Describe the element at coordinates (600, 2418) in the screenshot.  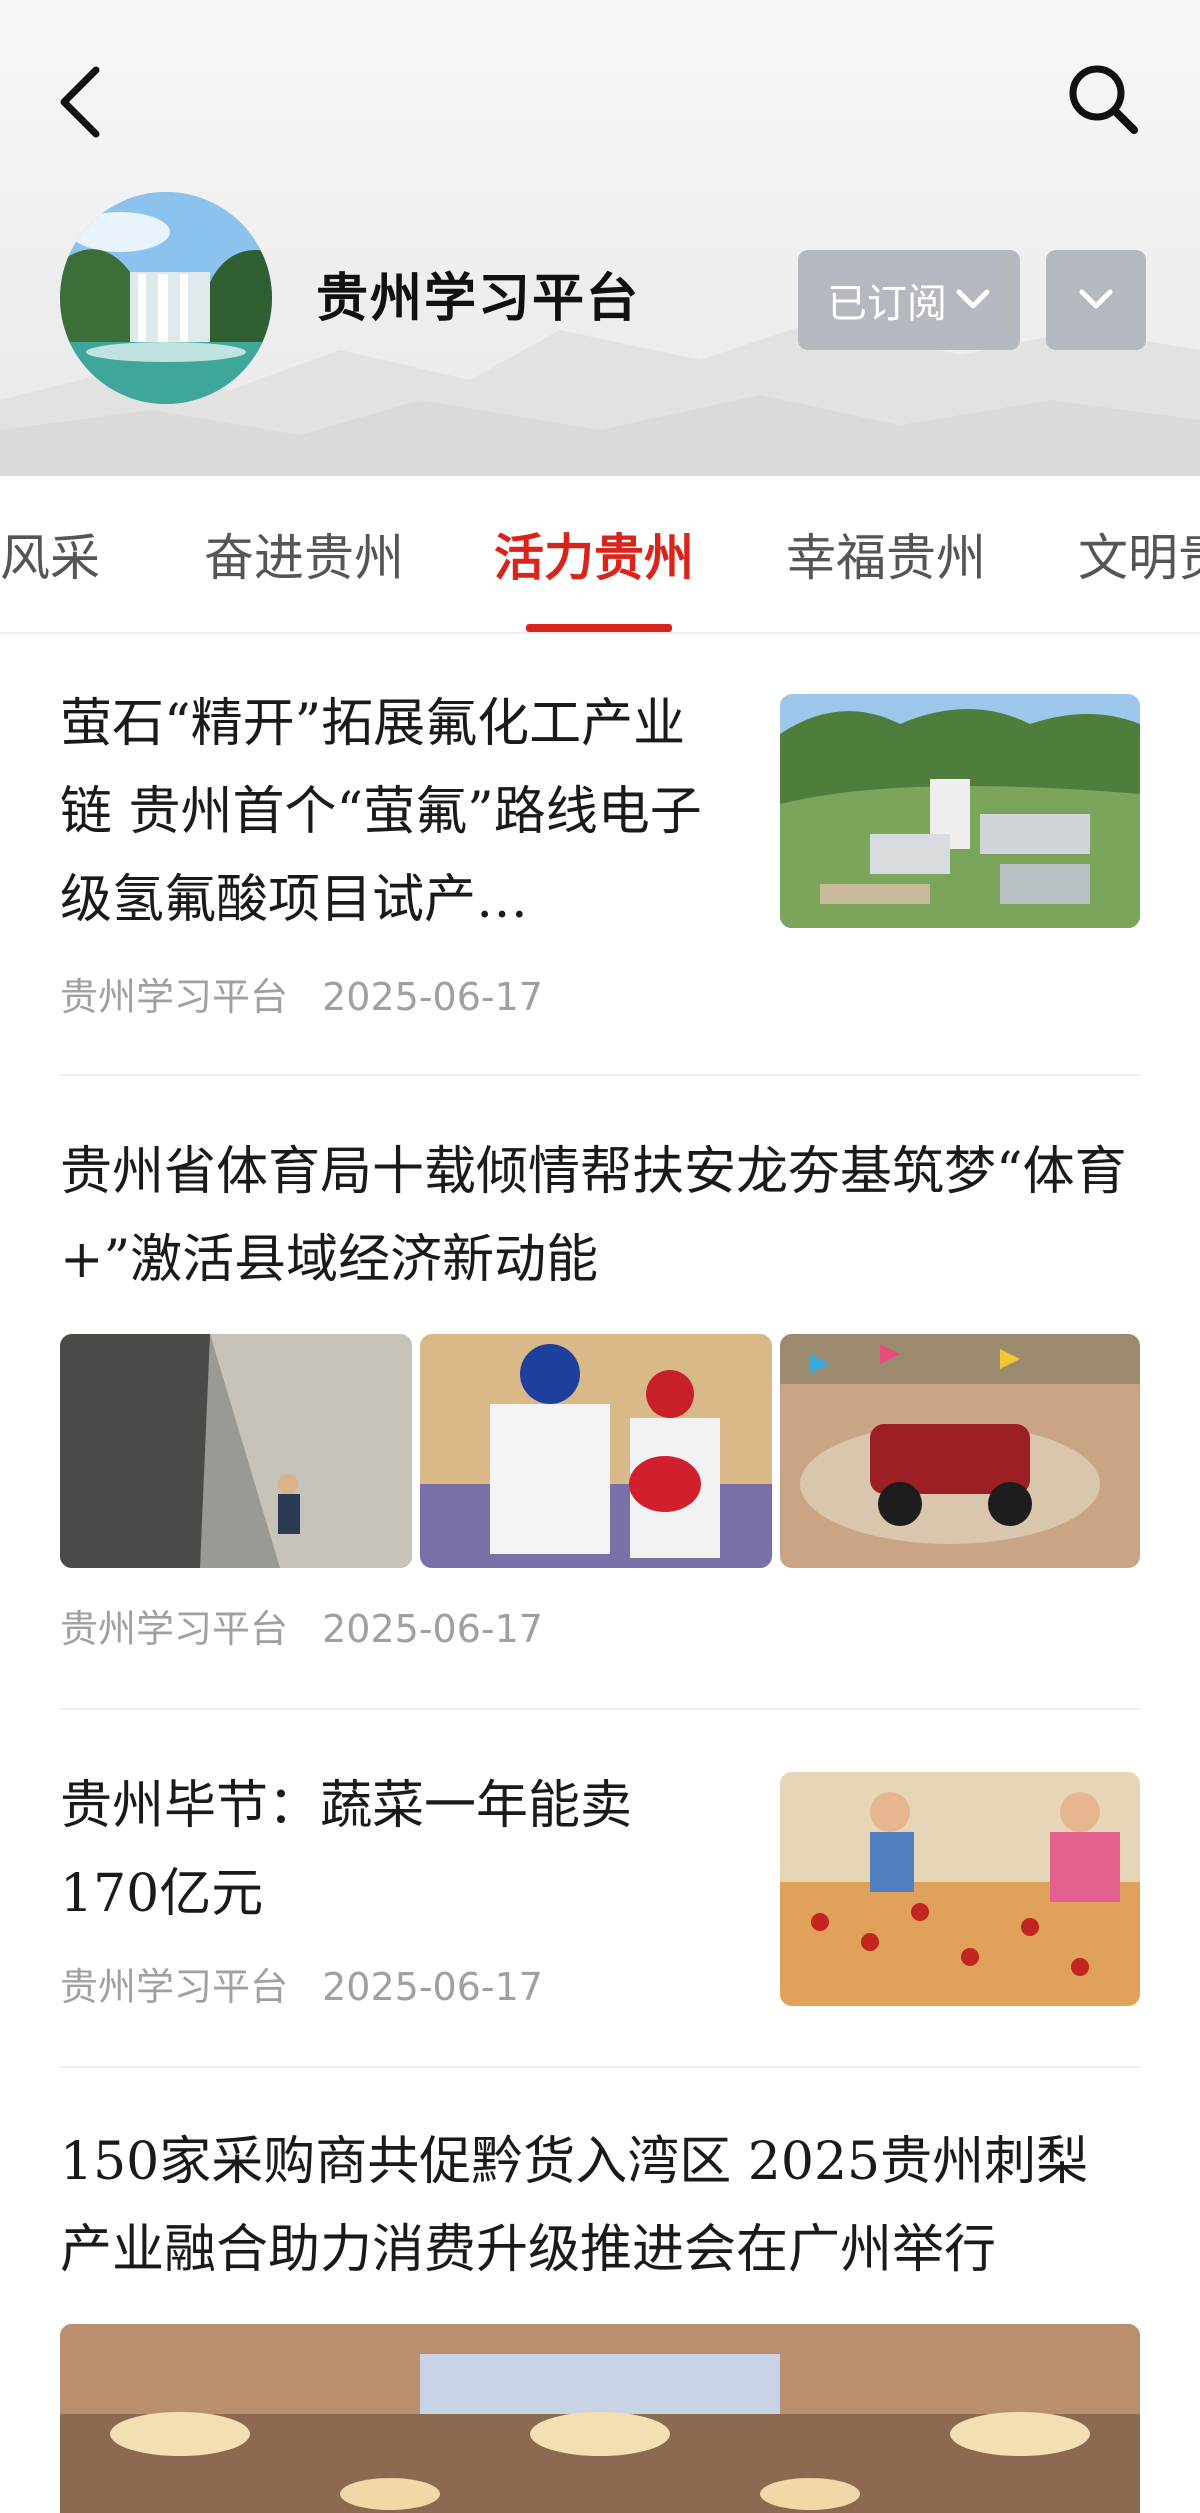
I see `article-banner-image` at that location.